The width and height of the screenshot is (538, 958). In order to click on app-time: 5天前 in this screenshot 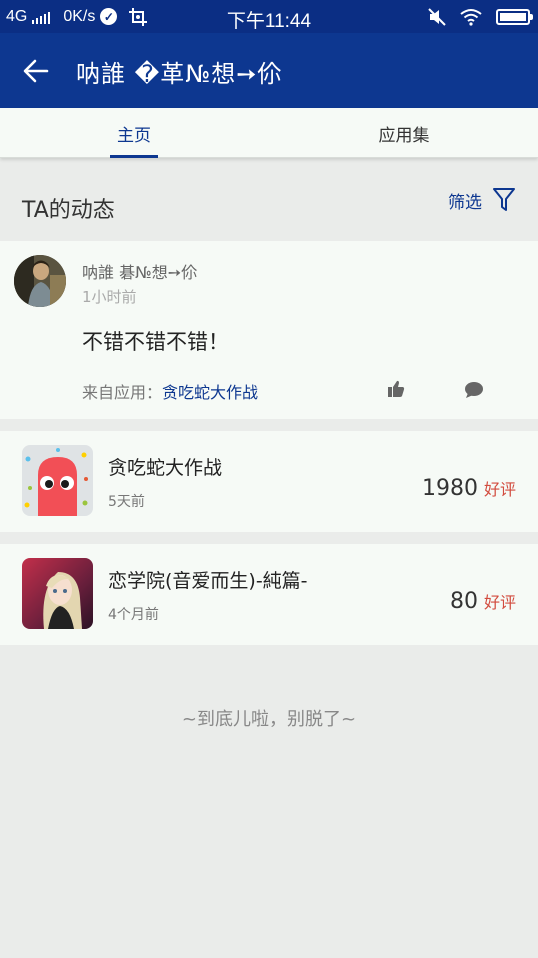, I will do `click(126, 502)`.